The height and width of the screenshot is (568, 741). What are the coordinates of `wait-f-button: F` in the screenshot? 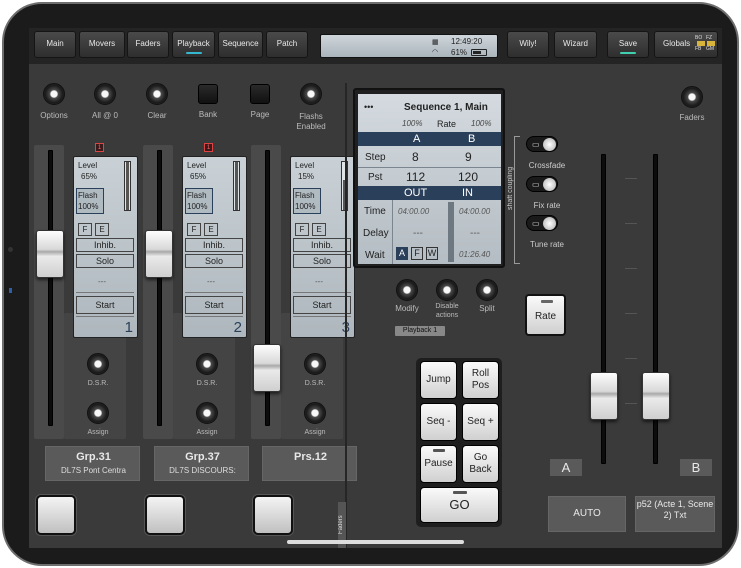 It's located at (417, 253).